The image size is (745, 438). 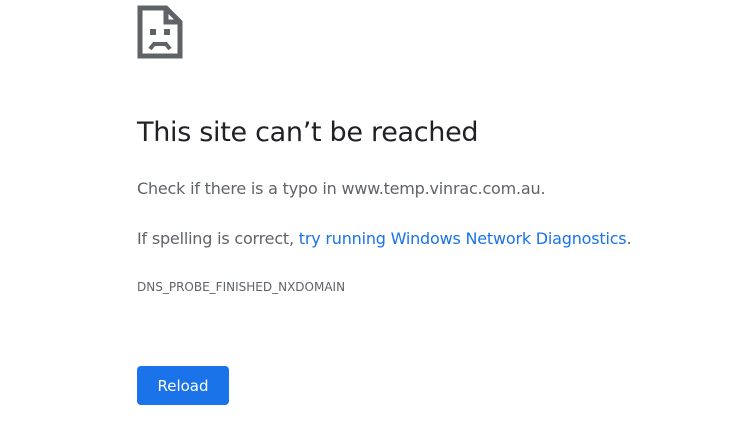 What do you see at coordinates (239, 188) in the screenshot?
I see `typo-message-prefix: Check if there is a typo in` at bounding box center [239, 188].